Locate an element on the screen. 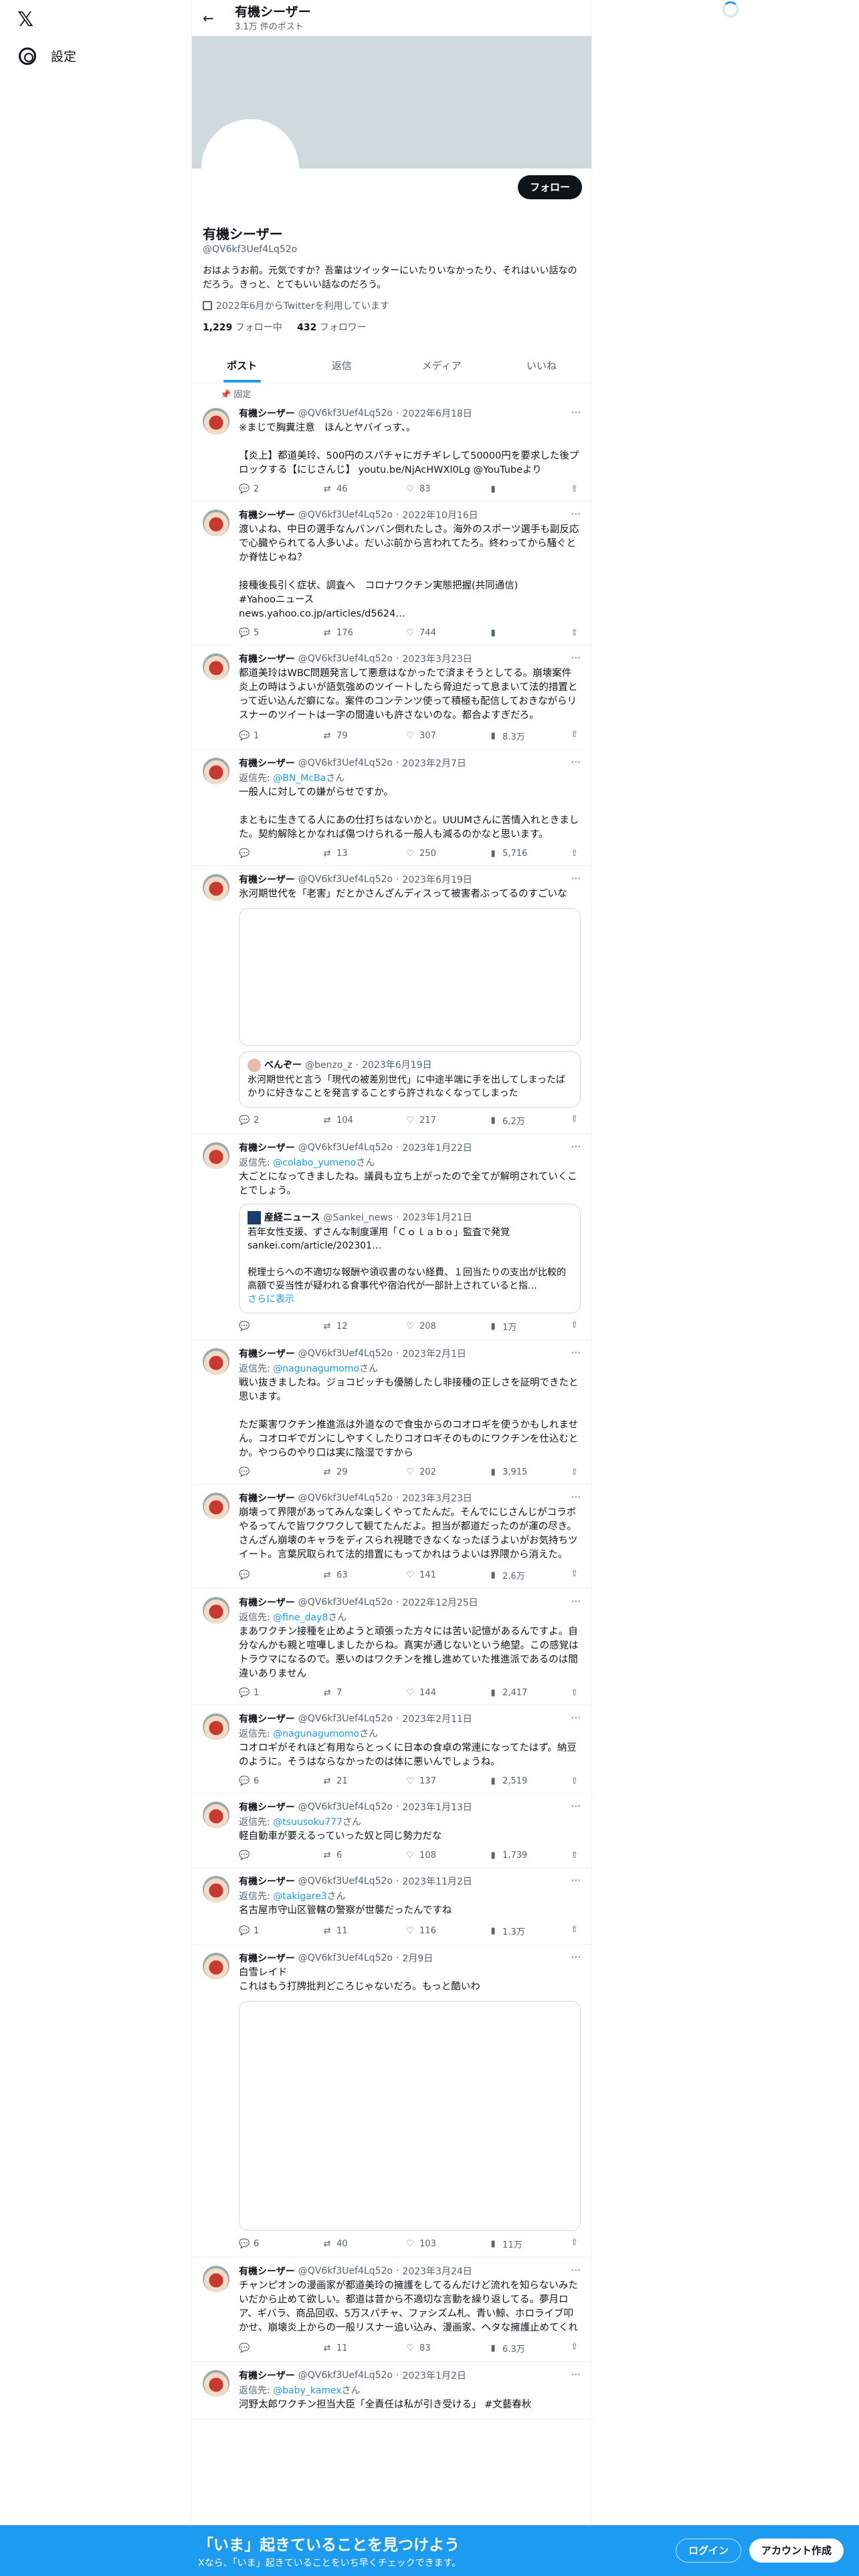 This screenshot has height=2576, width=859. reply-to-link: @BN_McBa is located at coordinates (299, 778).